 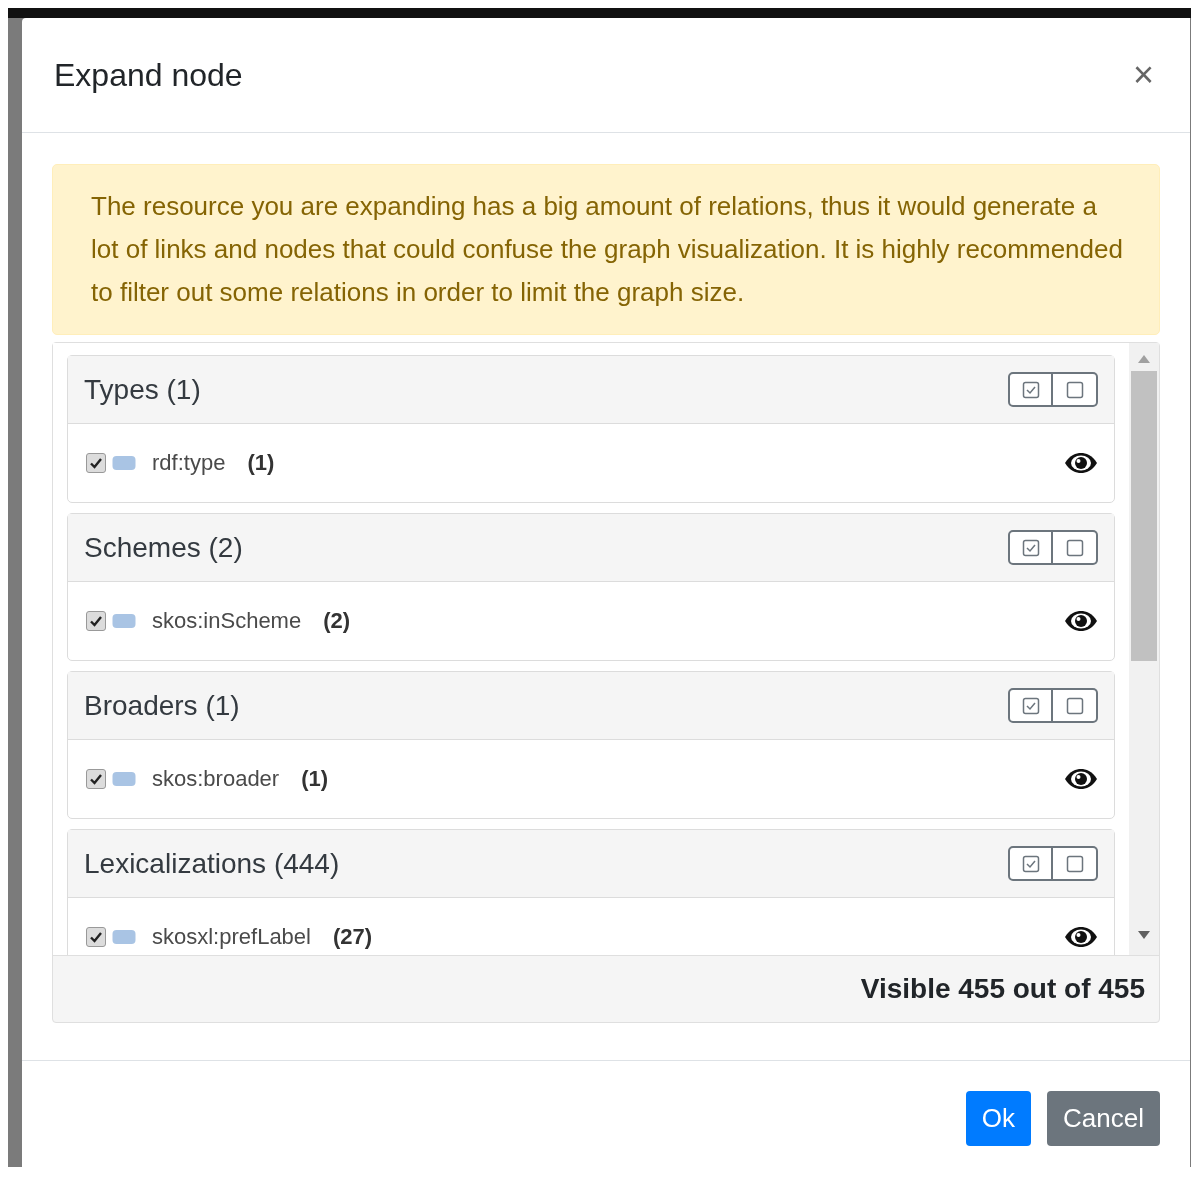 I want to click on relation-name: skos:broader, so click(x=216, y=779).